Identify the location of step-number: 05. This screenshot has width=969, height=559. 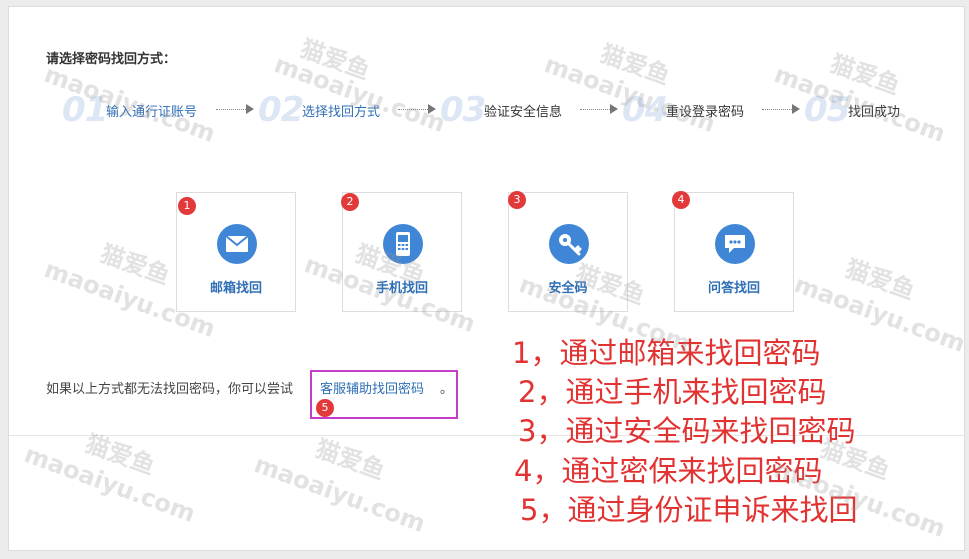
(827, 110).